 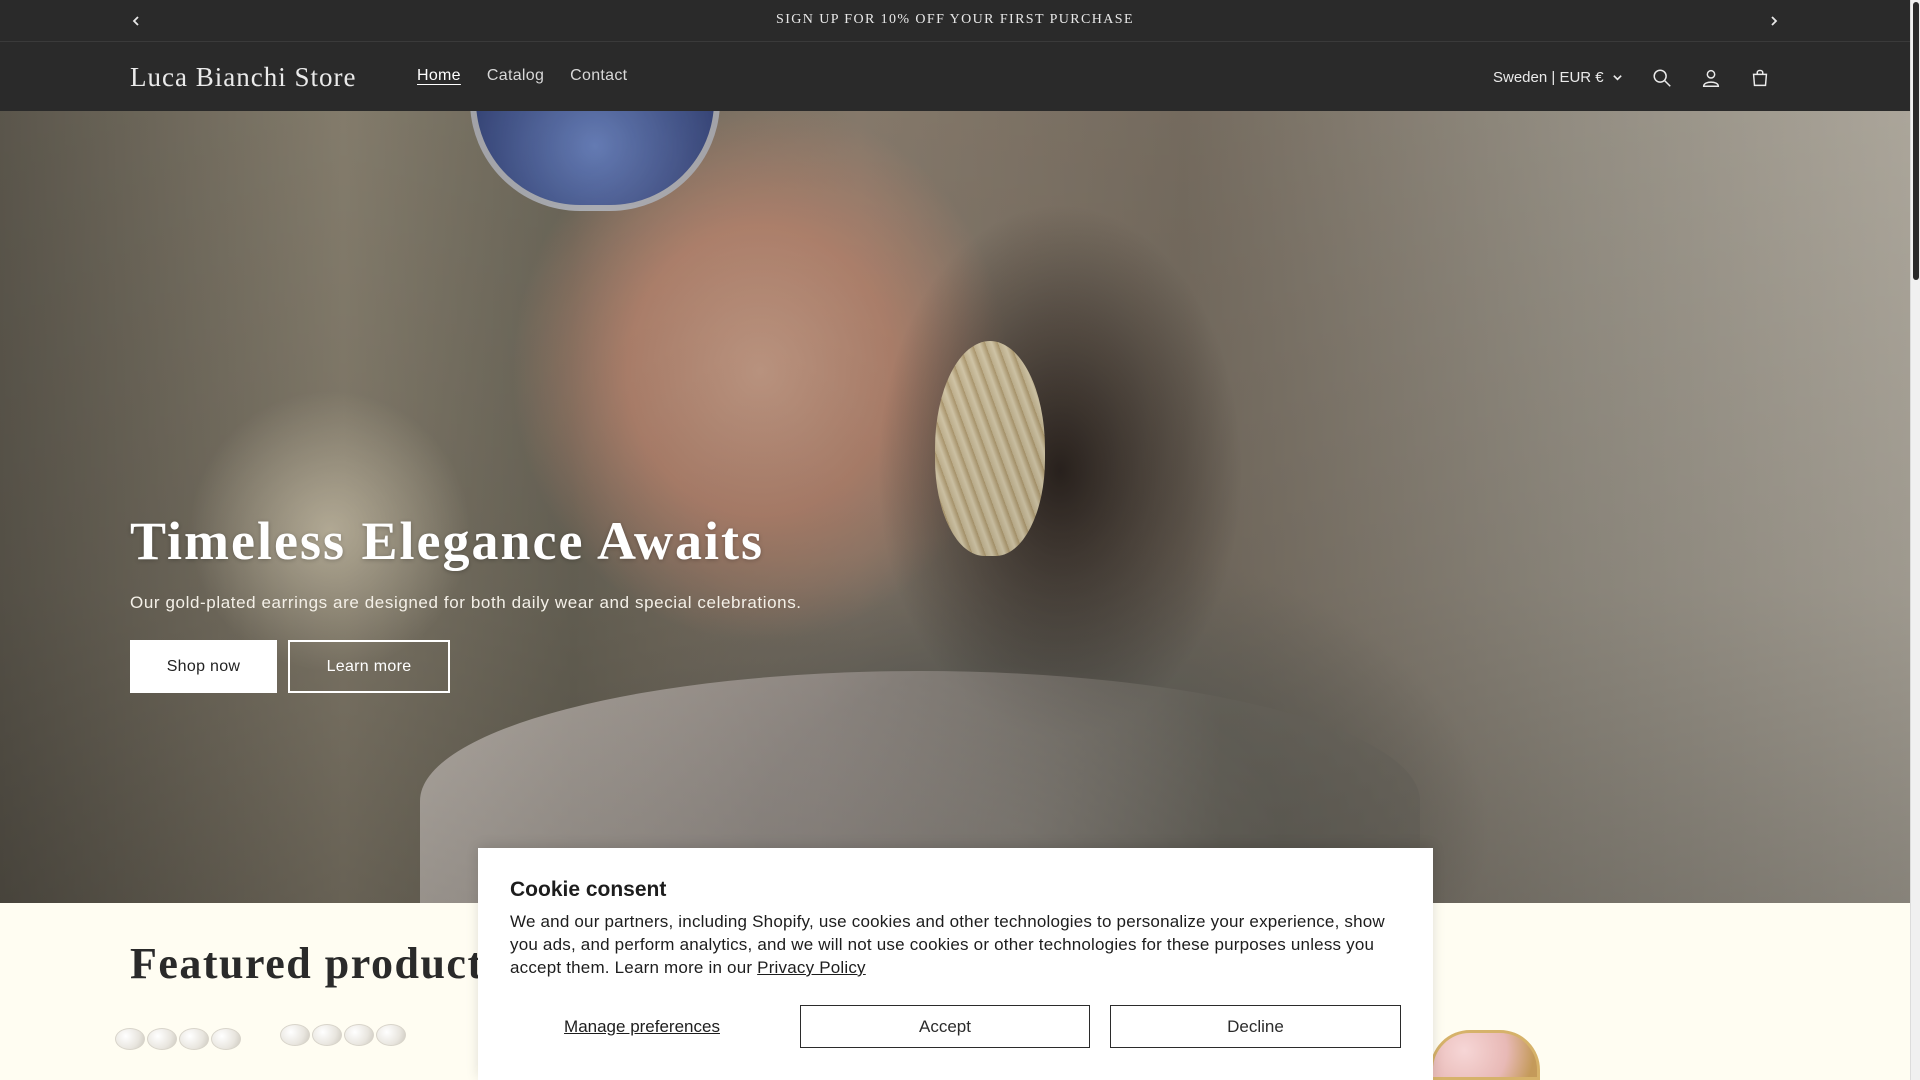 What do you see at coordinates (447, 541) in the screenshot?
I see `hero-title: Timeless Elegance Awaits` at bounding box center [447, 541].